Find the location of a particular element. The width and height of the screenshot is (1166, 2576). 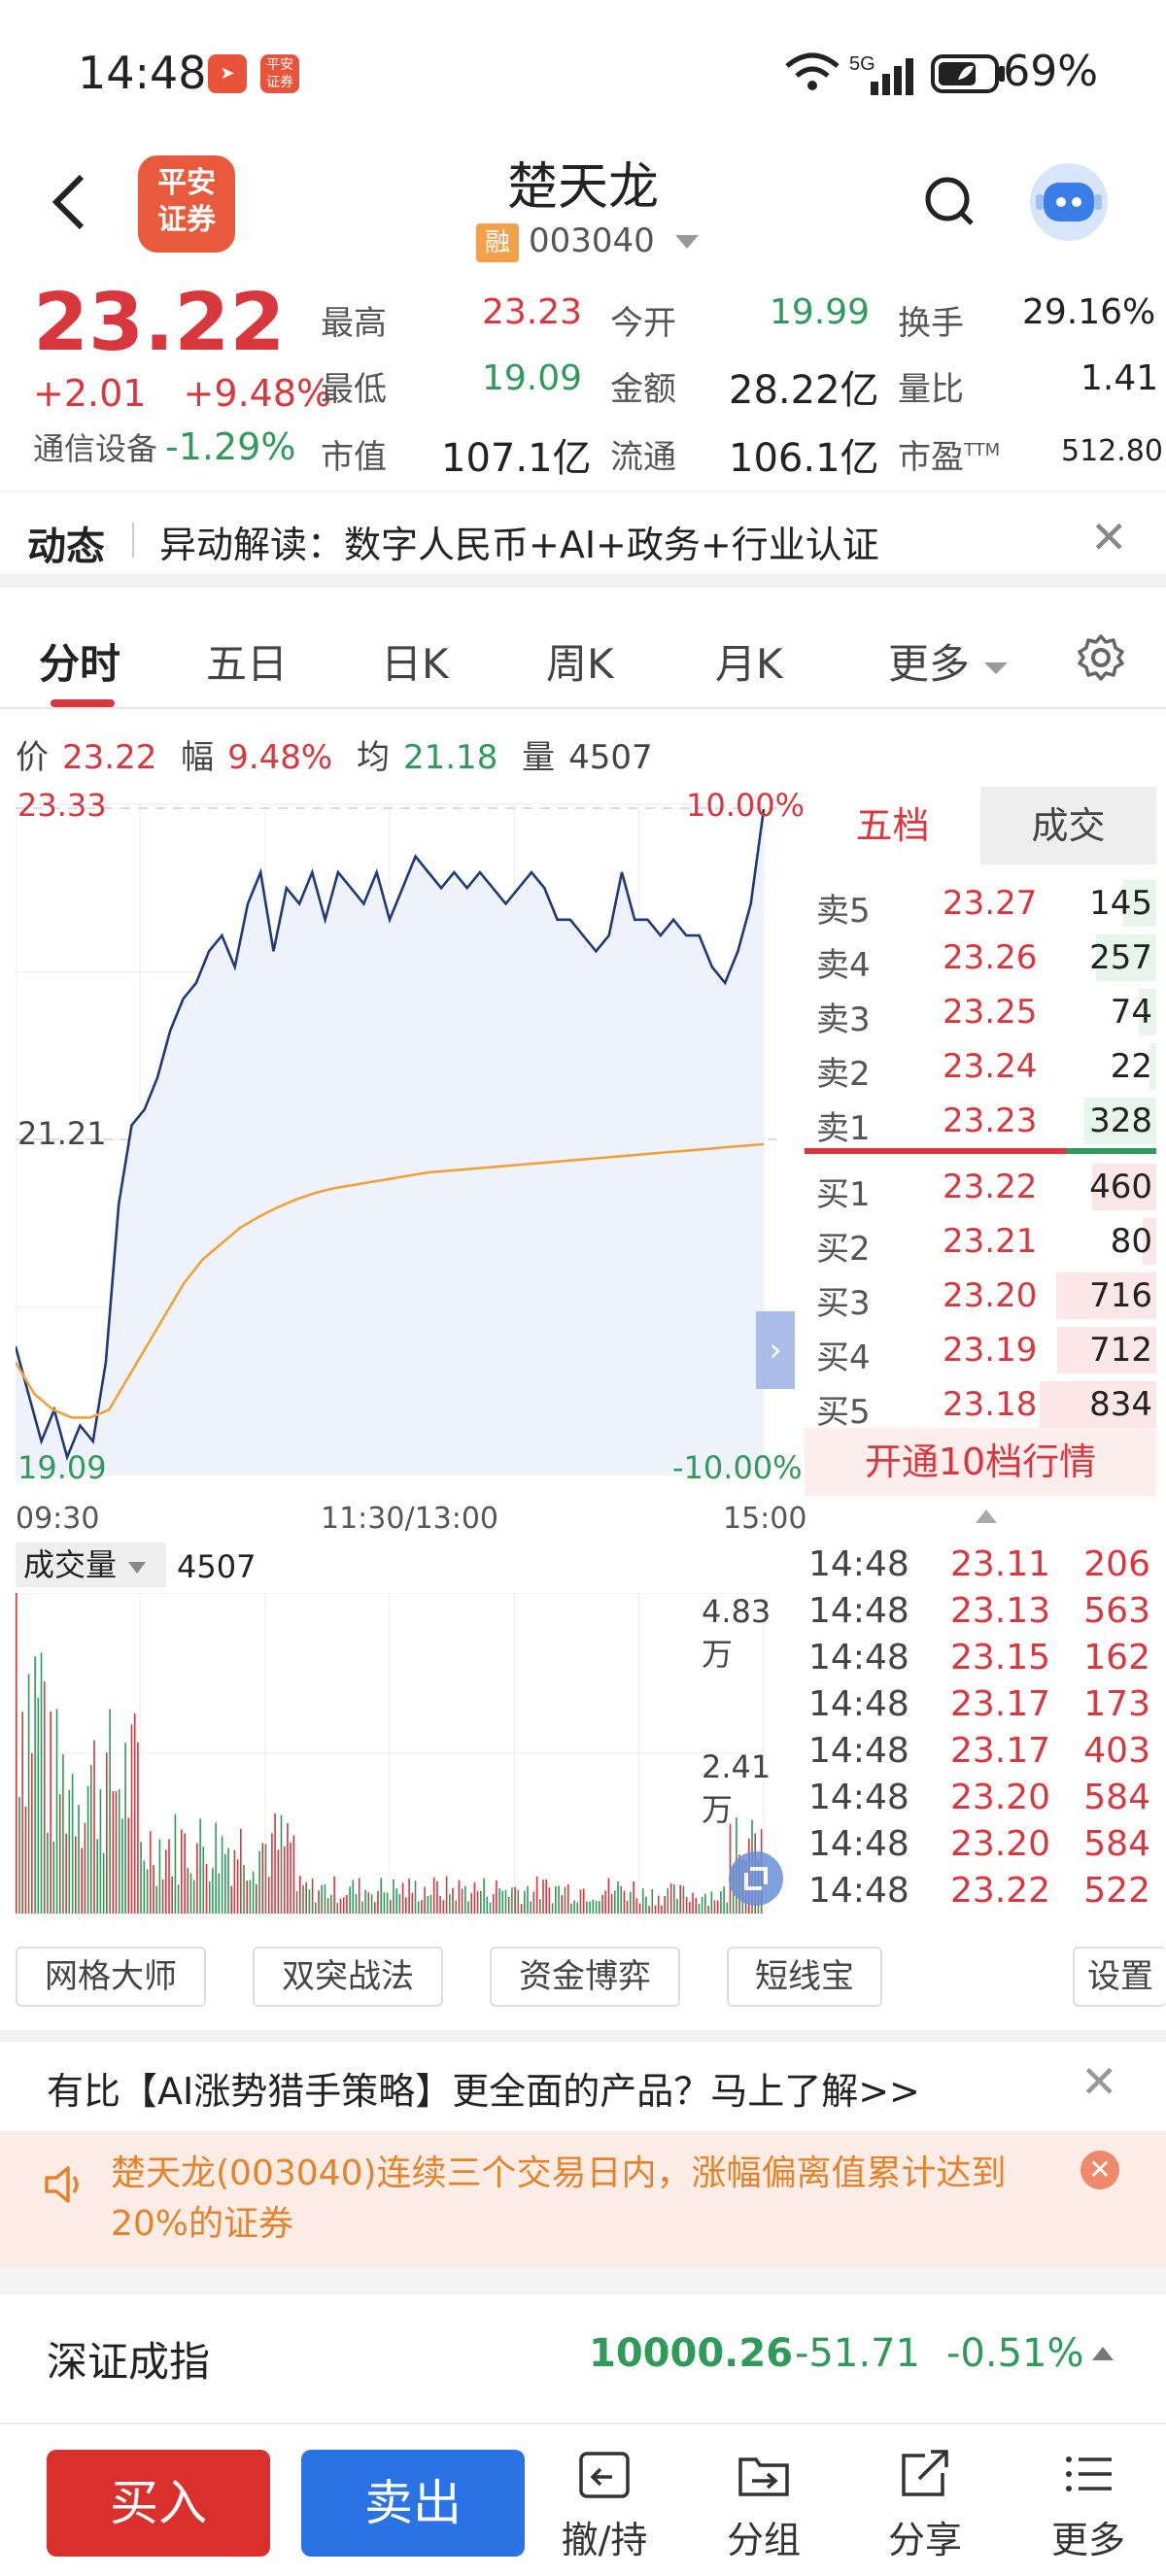

tool-grid-master: 网格大师 is located at coordinates (111, 1977).